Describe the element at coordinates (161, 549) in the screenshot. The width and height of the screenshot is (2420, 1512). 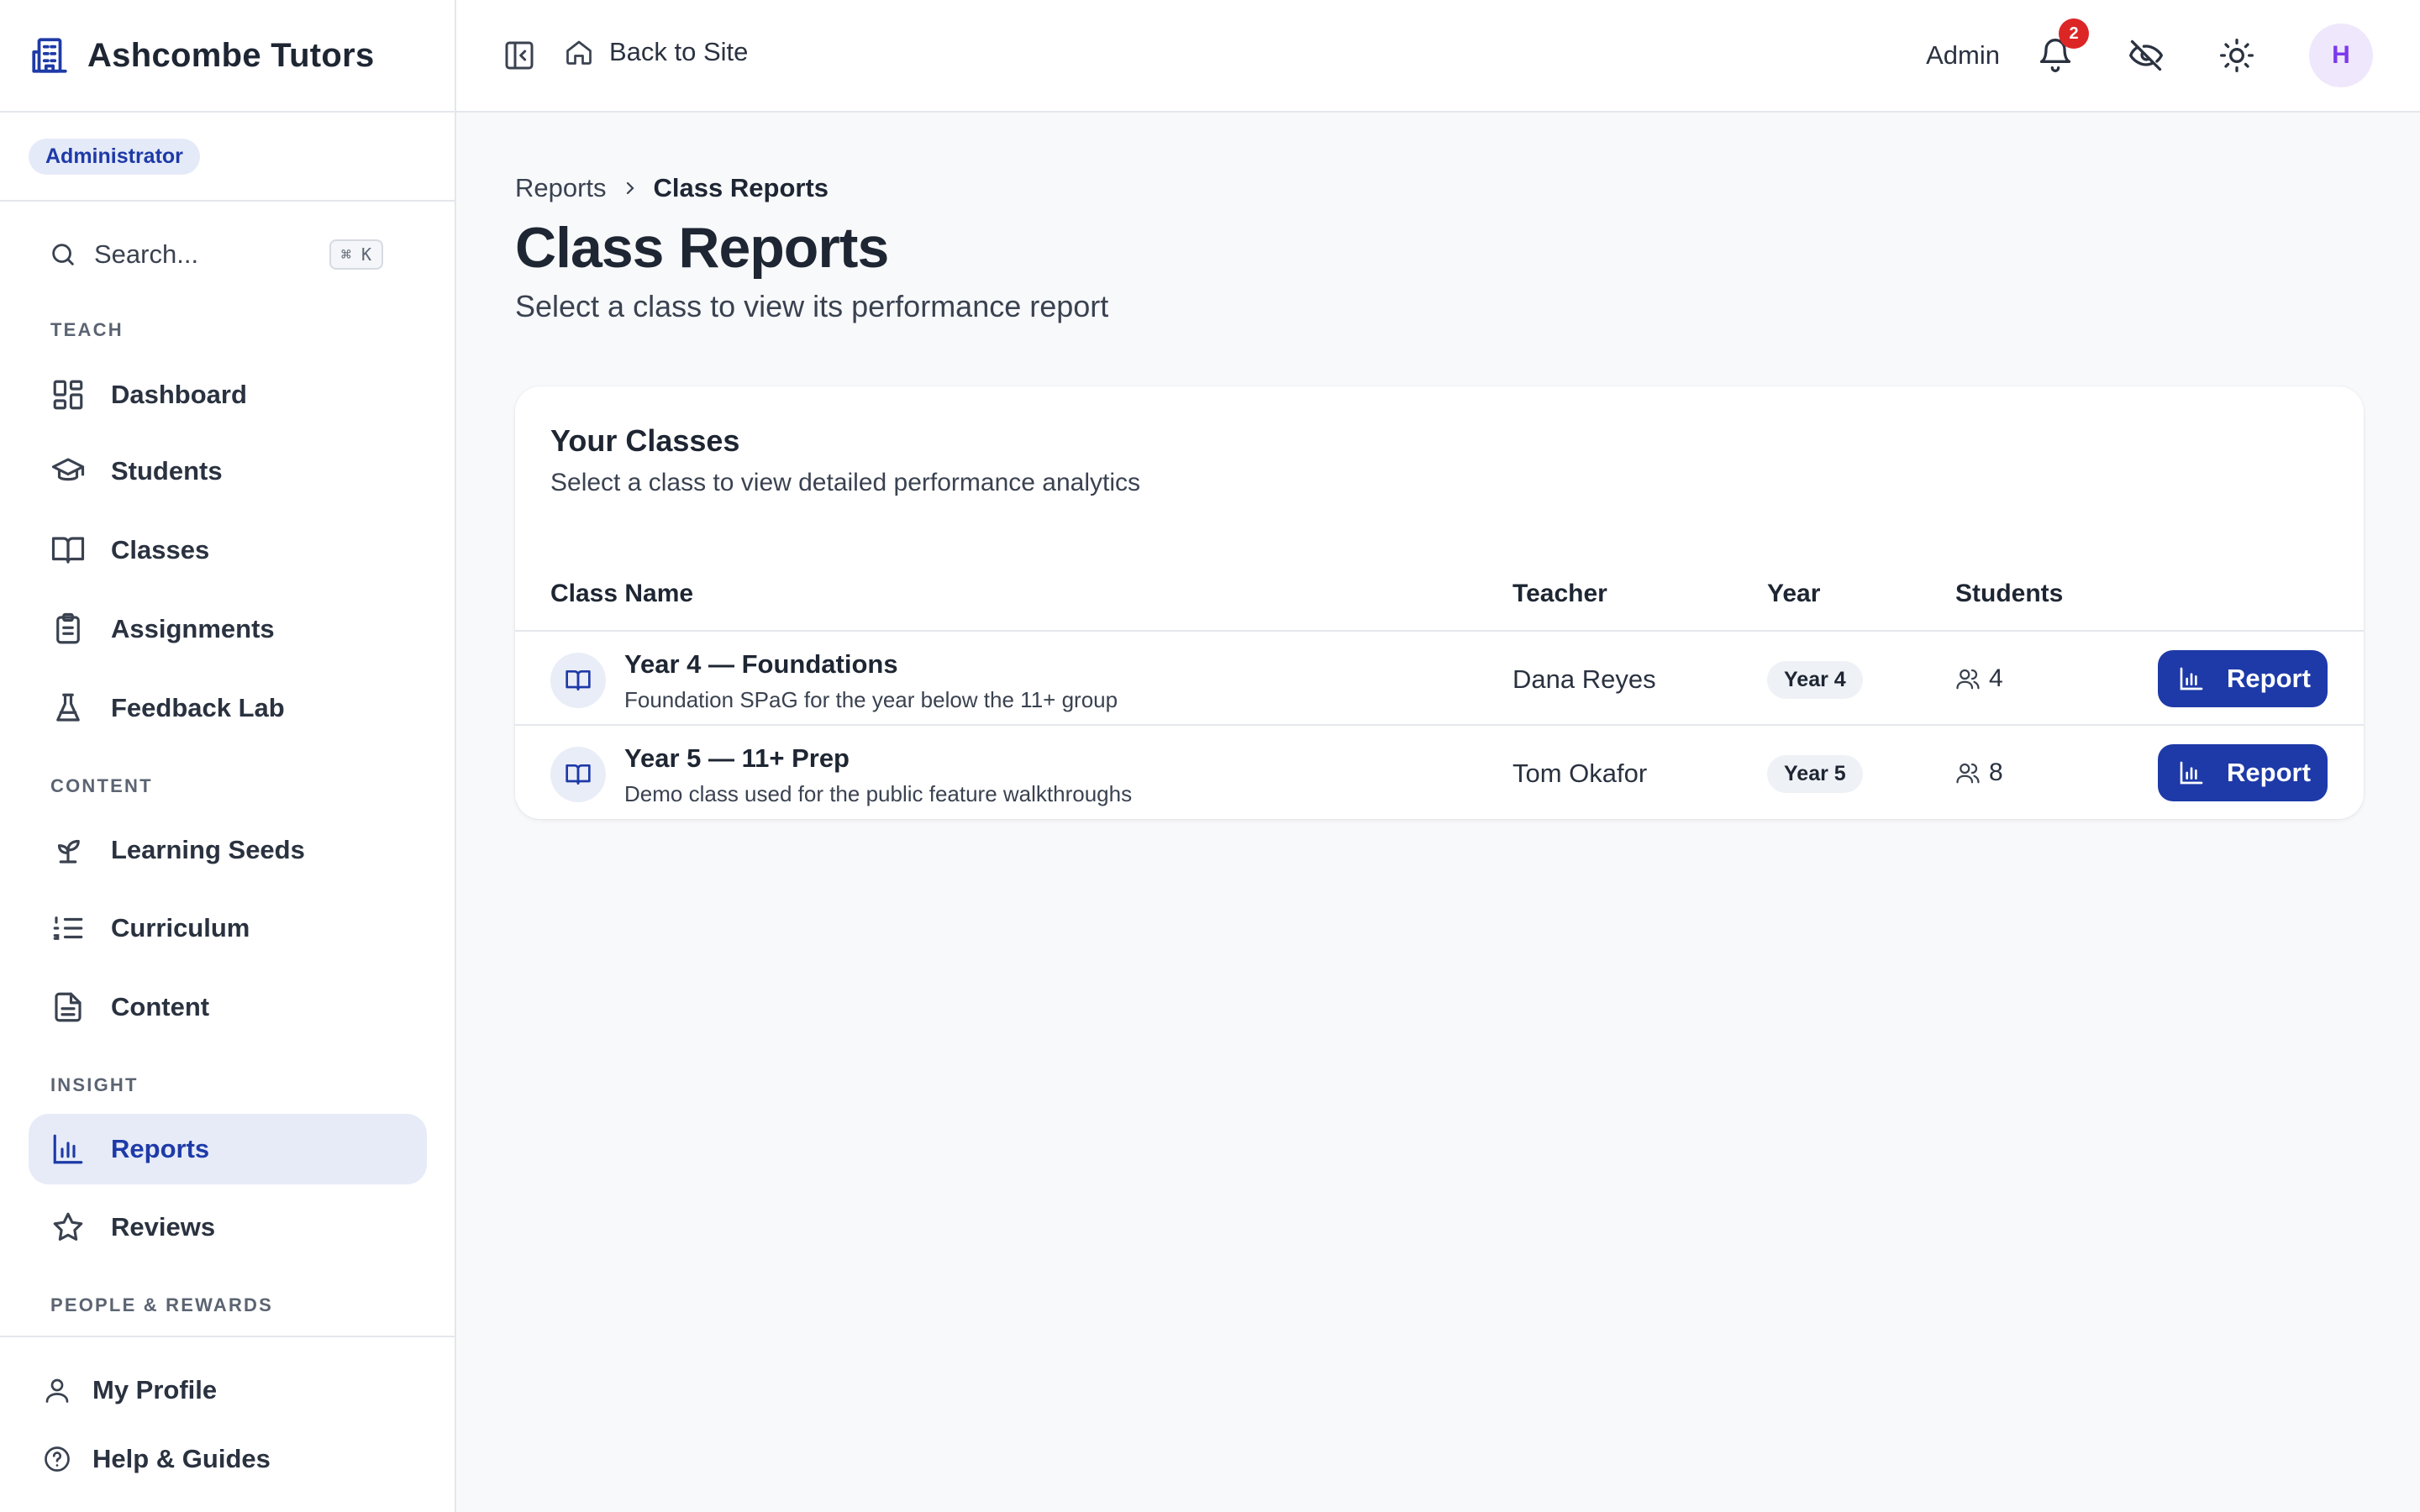
I see `sidebar-item-label: Classes` at that location.